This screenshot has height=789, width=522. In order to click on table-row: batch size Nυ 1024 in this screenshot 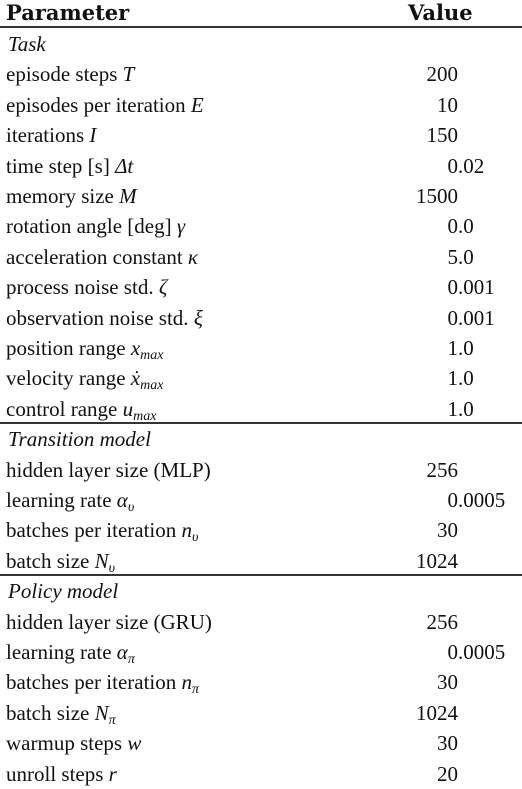, I will do `click(261, 561)`.